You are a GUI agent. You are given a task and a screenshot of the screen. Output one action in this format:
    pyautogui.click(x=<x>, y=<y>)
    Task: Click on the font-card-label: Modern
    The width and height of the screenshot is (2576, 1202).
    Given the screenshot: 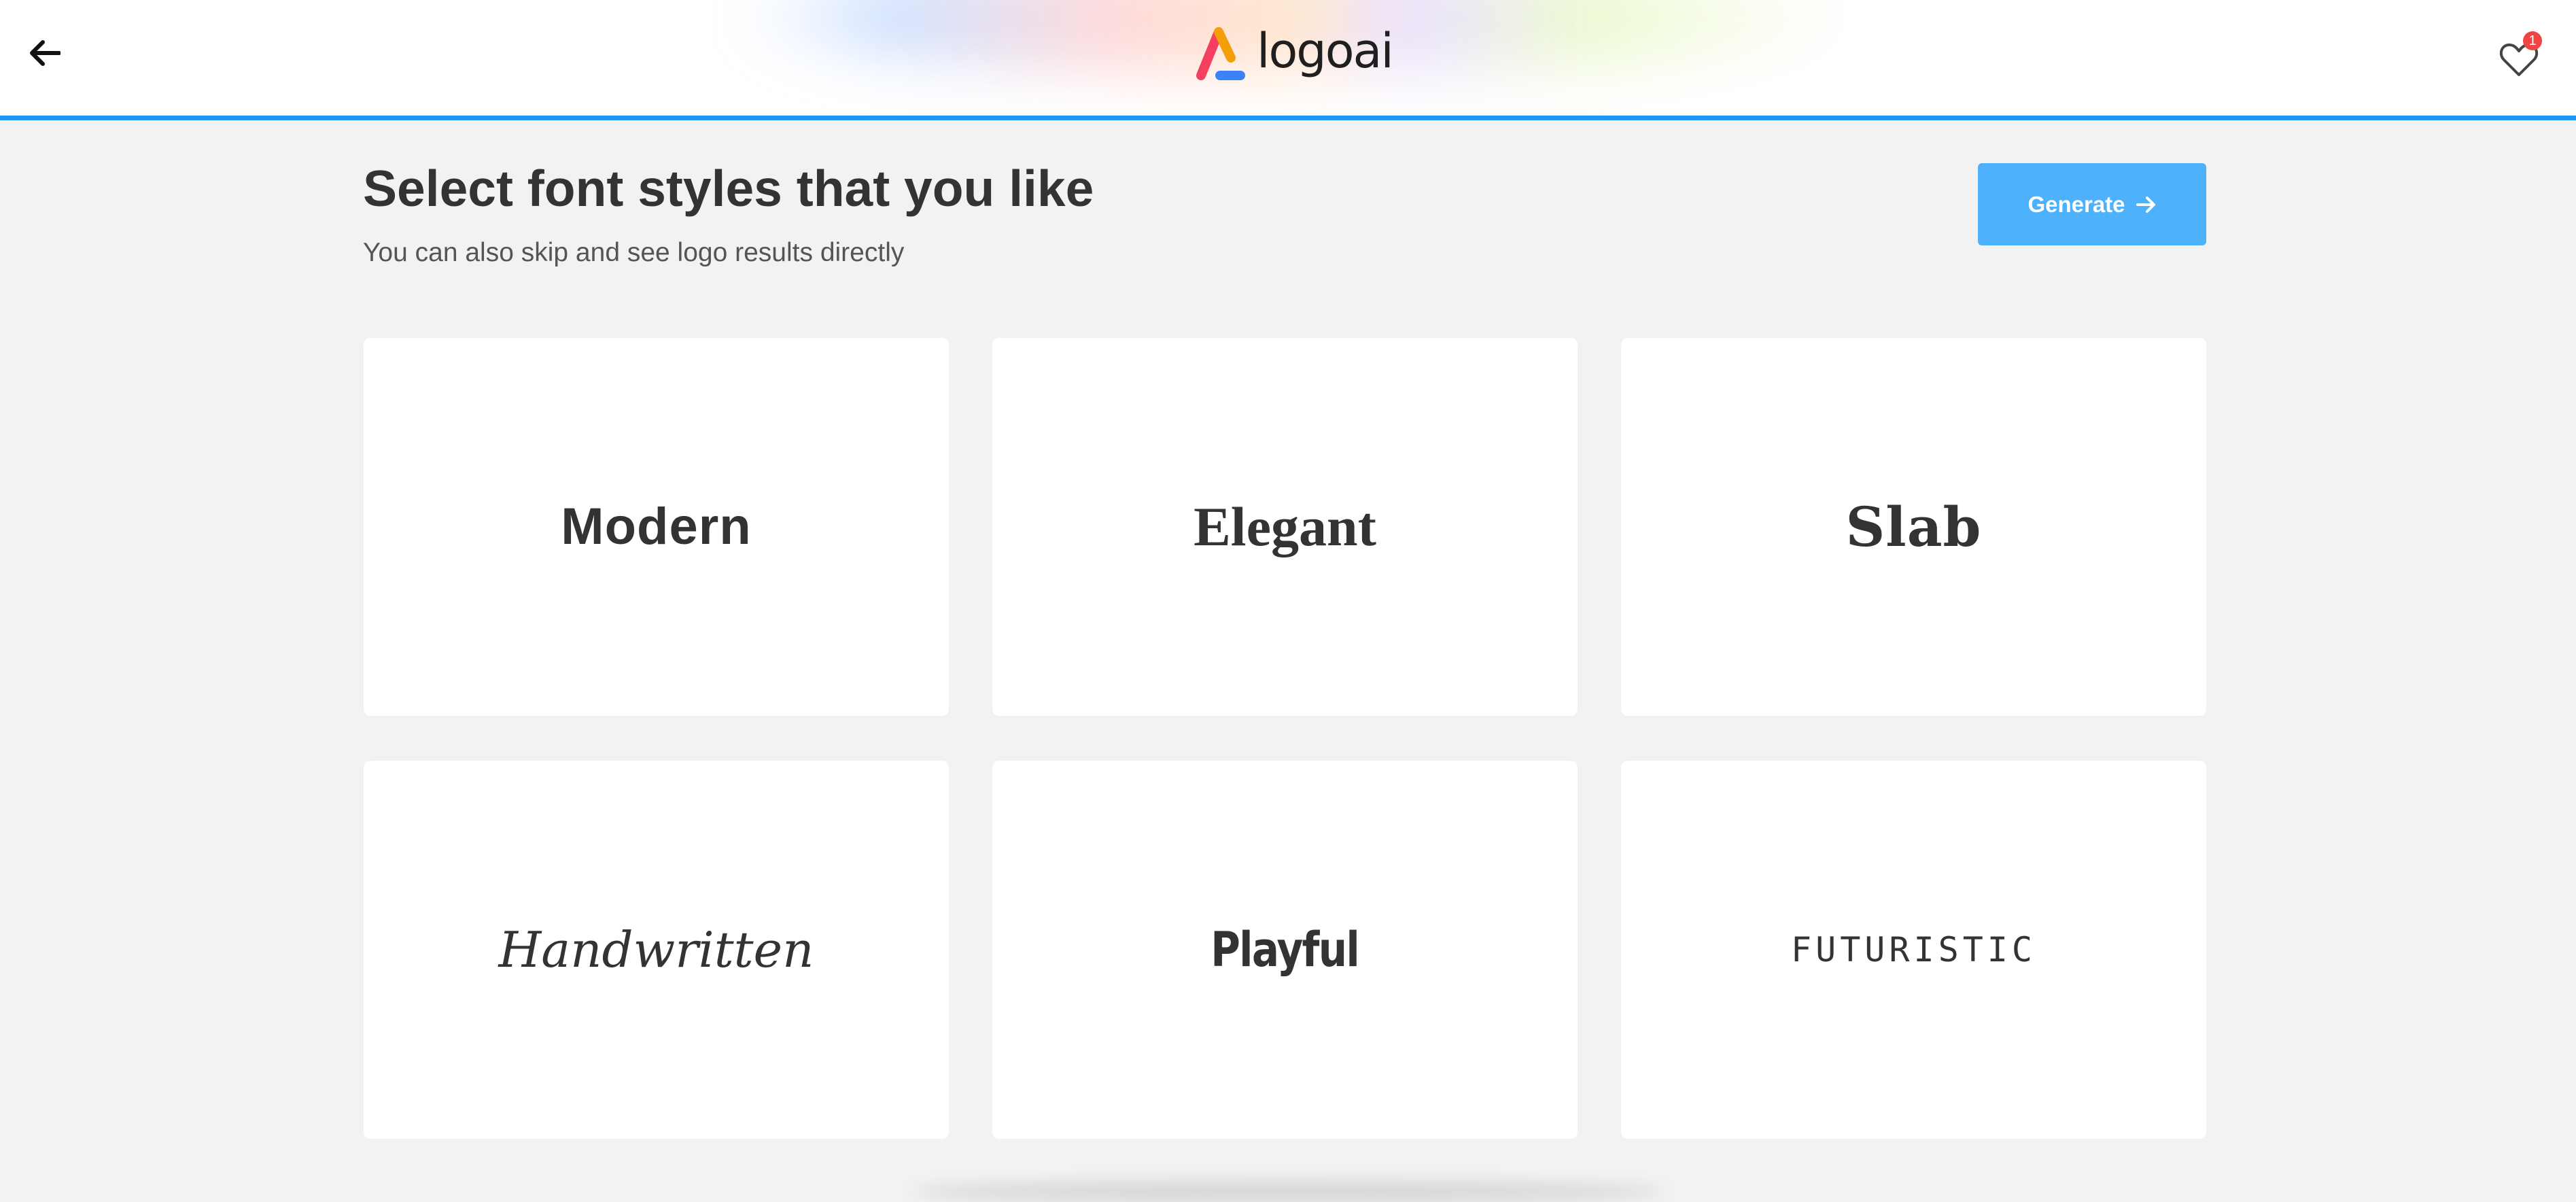 What is the action you would take?
    pyautogui.click(x=656, y=526)
    